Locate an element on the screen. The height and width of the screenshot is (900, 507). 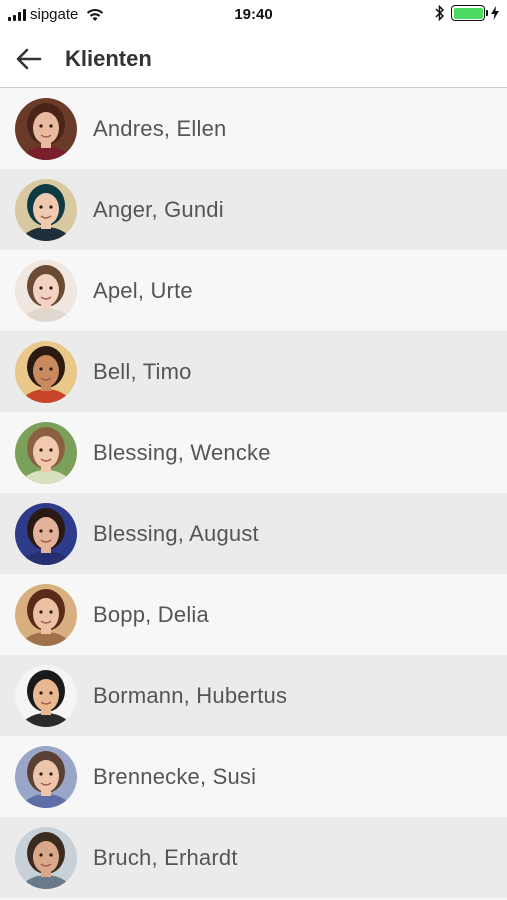
client-row: Blessing, August is located at coordinates (253, 533).